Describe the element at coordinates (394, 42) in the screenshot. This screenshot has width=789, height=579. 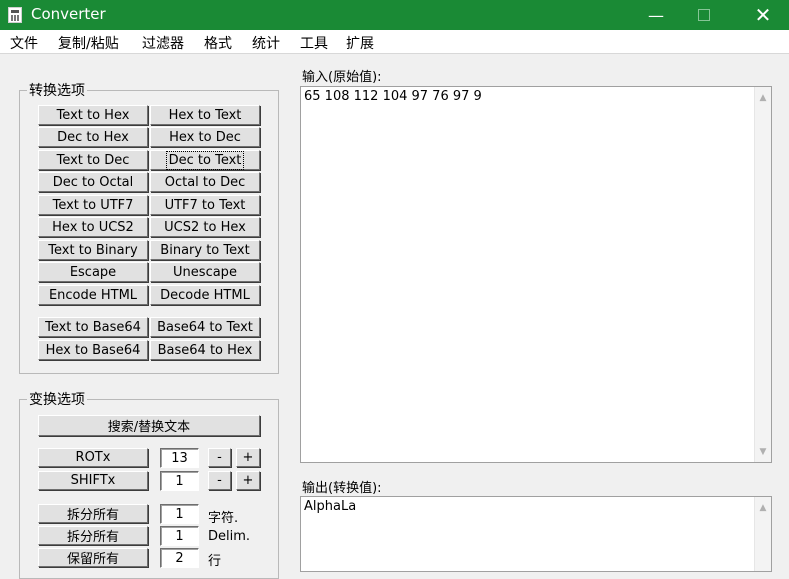
I see `menu-bar: 文件 复制/粘贴 过滤器 格式 统计 工具 扩展` at that location.